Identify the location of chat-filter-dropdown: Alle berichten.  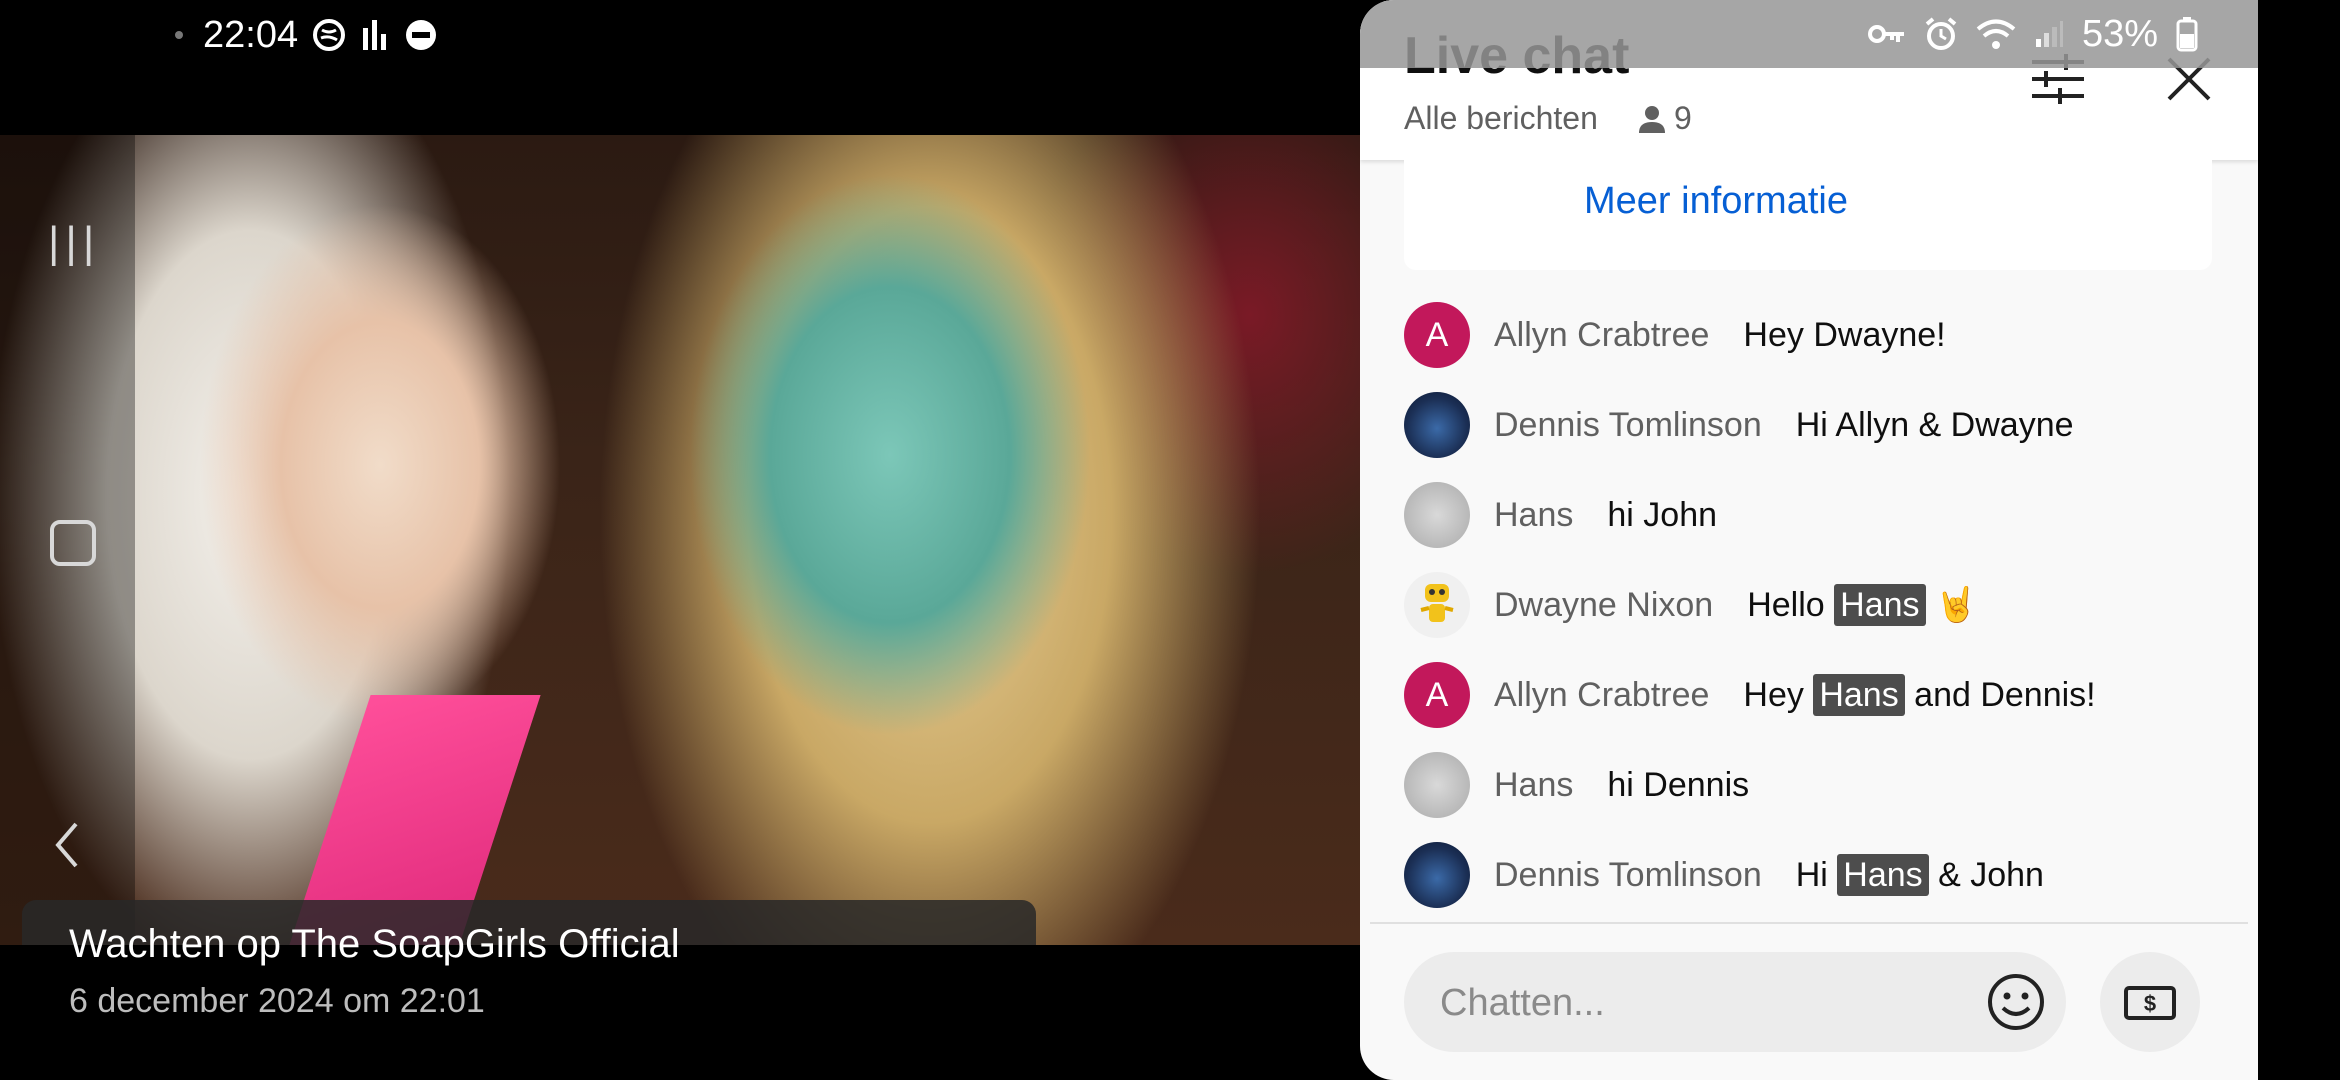
(1501, 118).